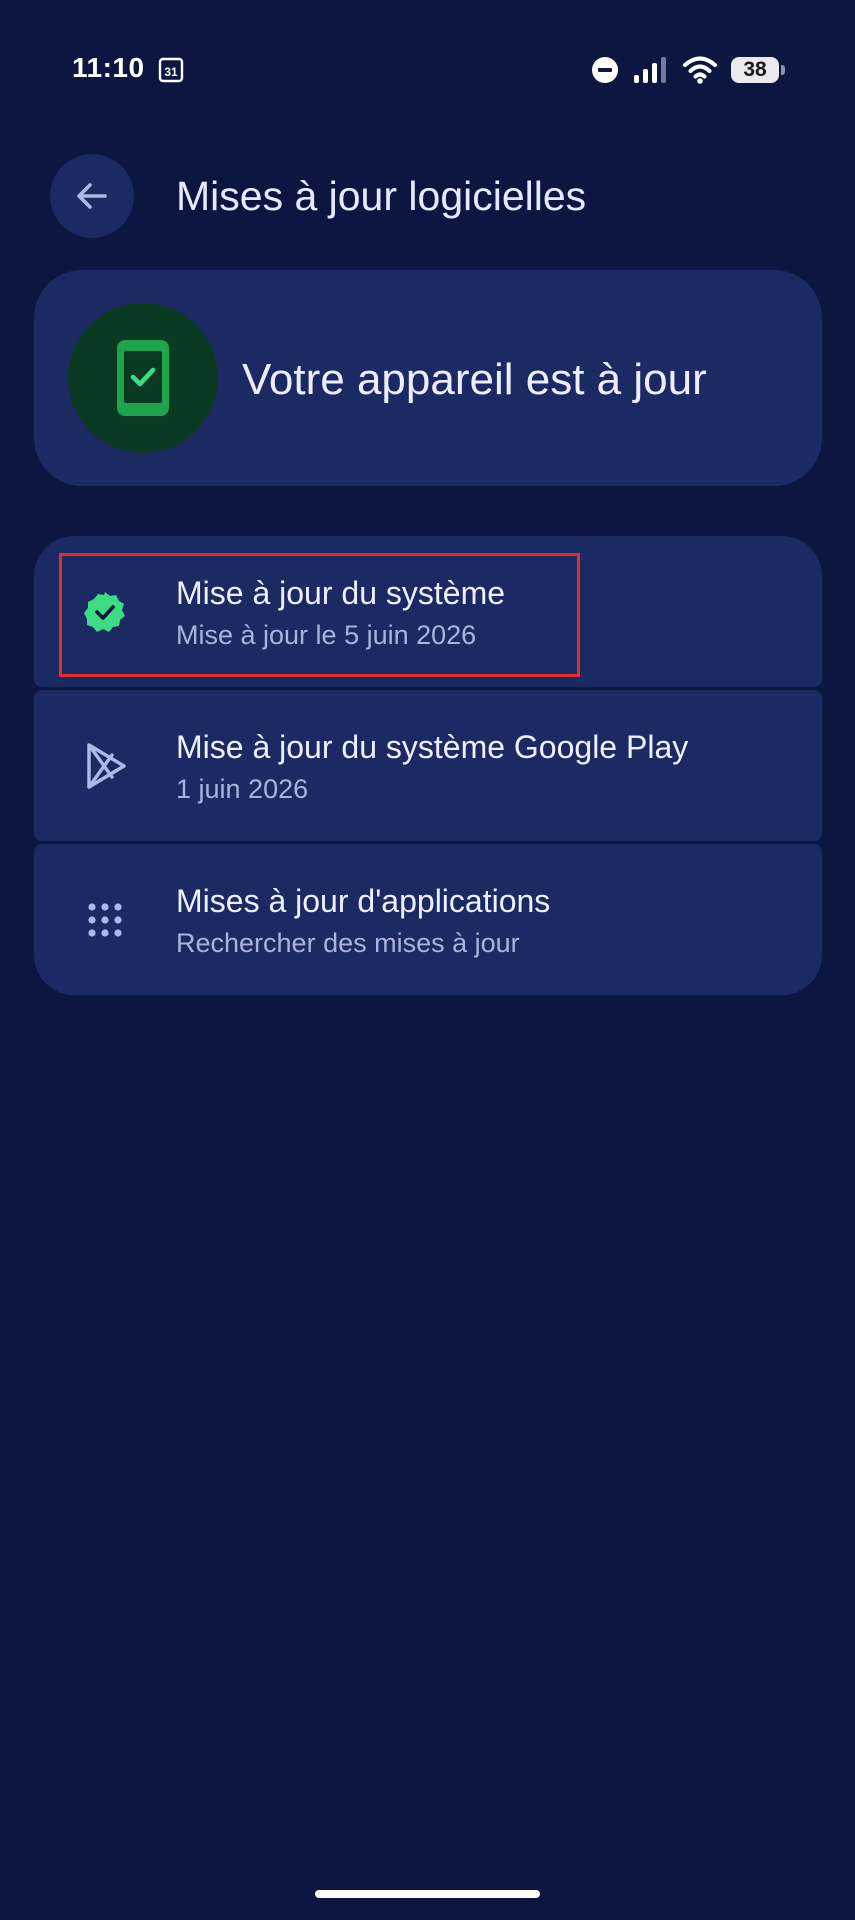 This screenshot has width=855, height=1920. Describe the element at coordinates (427, 1894) in the screenshot. I see `gesture-nav-handle` at that location.